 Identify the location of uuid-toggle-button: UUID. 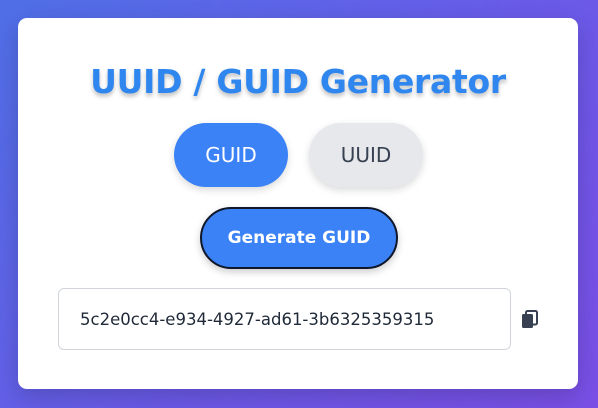
(366, 155).